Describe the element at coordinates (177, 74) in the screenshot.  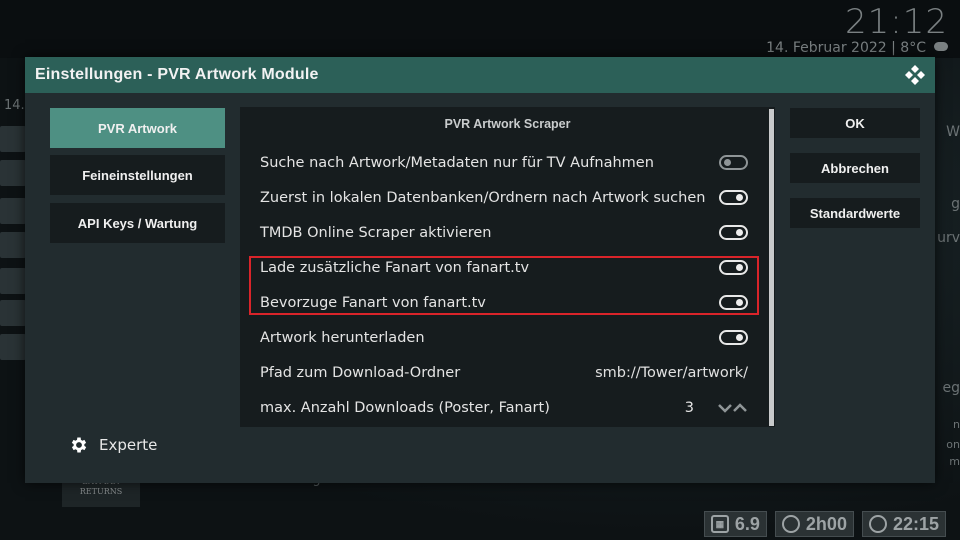
I see `dialog-title: Einstellungen - PVR Artwork Module` at that location.